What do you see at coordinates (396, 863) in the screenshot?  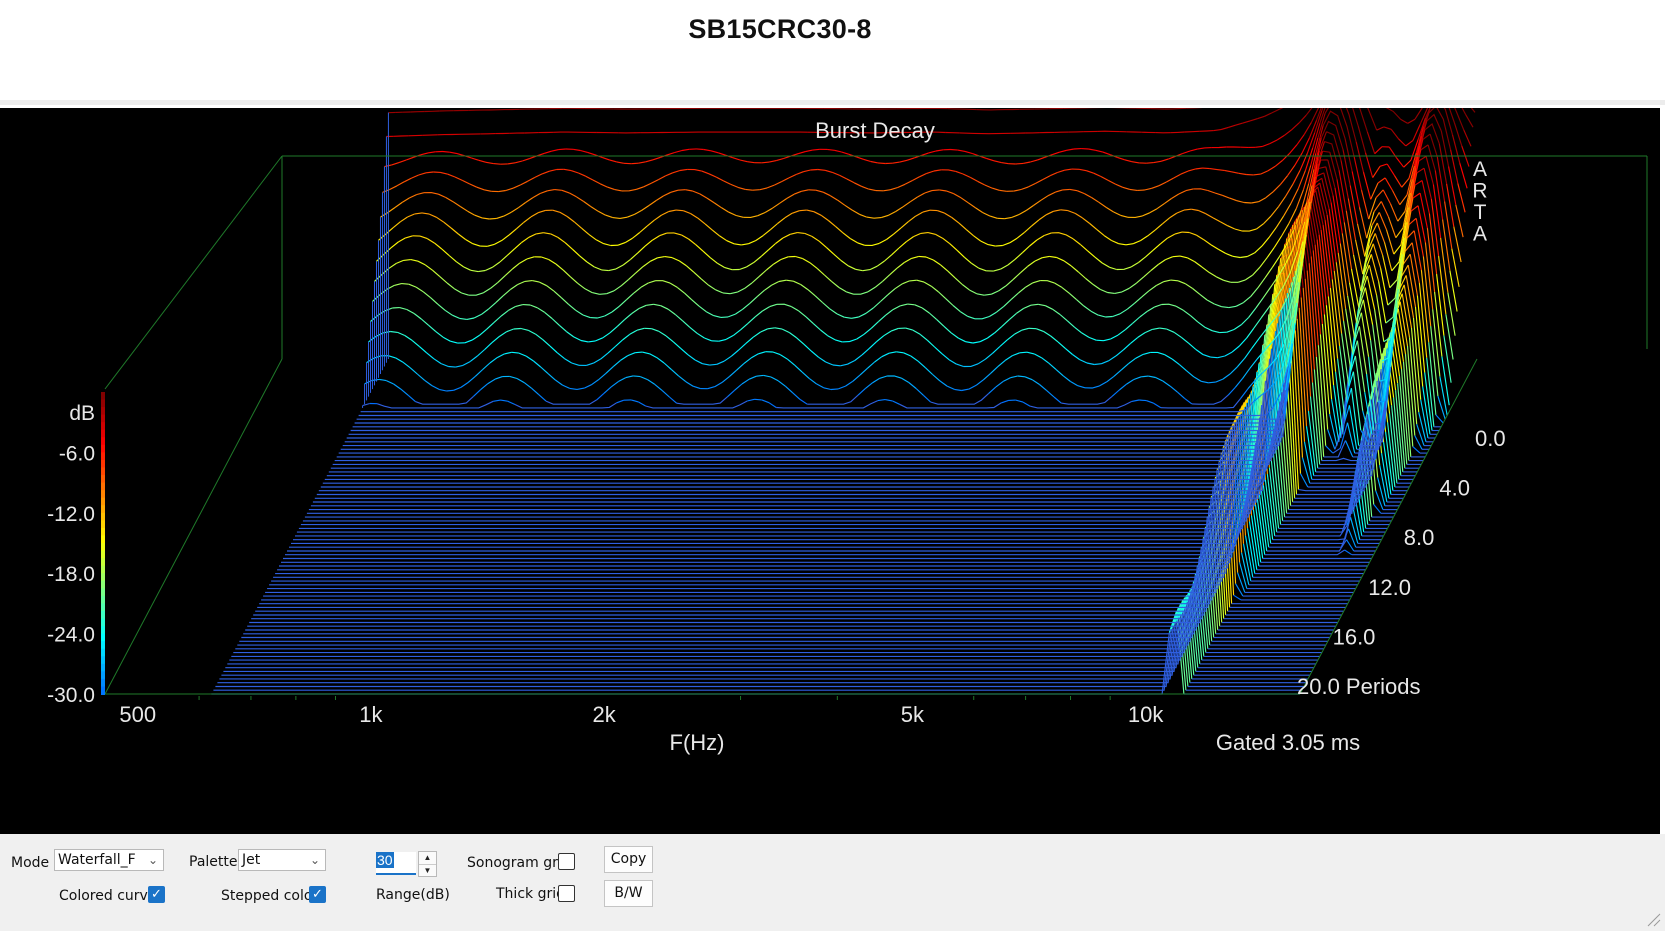 I see `range-input: 30` at bounding box center [396, 863].